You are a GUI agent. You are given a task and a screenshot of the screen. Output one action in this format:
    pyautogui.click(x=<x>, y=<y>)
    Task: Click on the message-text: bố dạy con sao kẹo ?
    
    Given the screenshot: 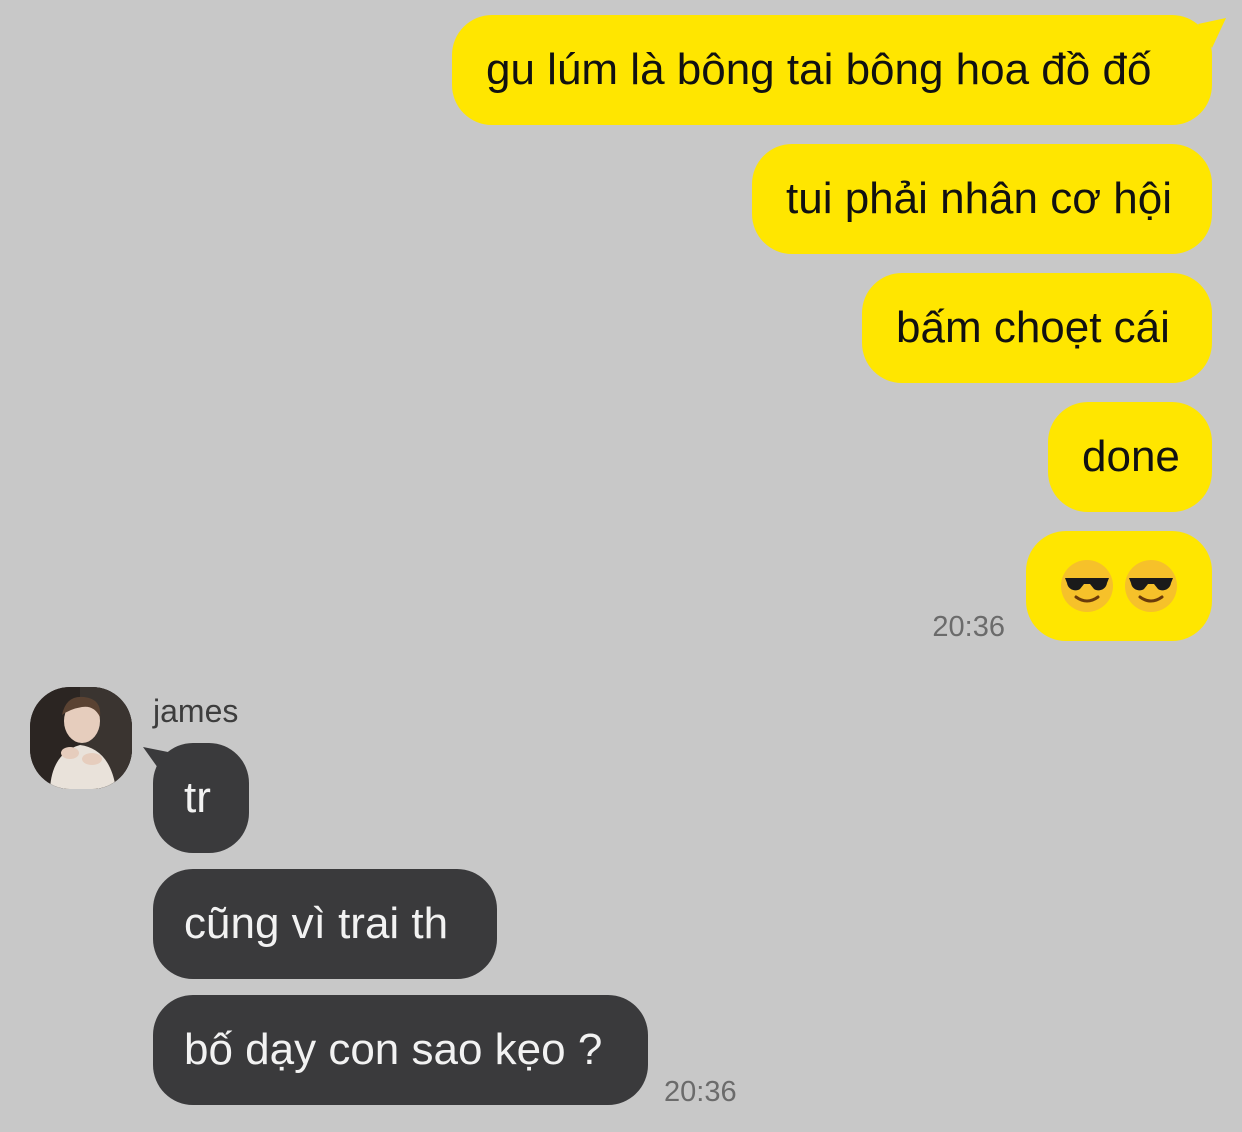 What is the action you would take?
    pyautogui.click(x=393, y=1049)
    